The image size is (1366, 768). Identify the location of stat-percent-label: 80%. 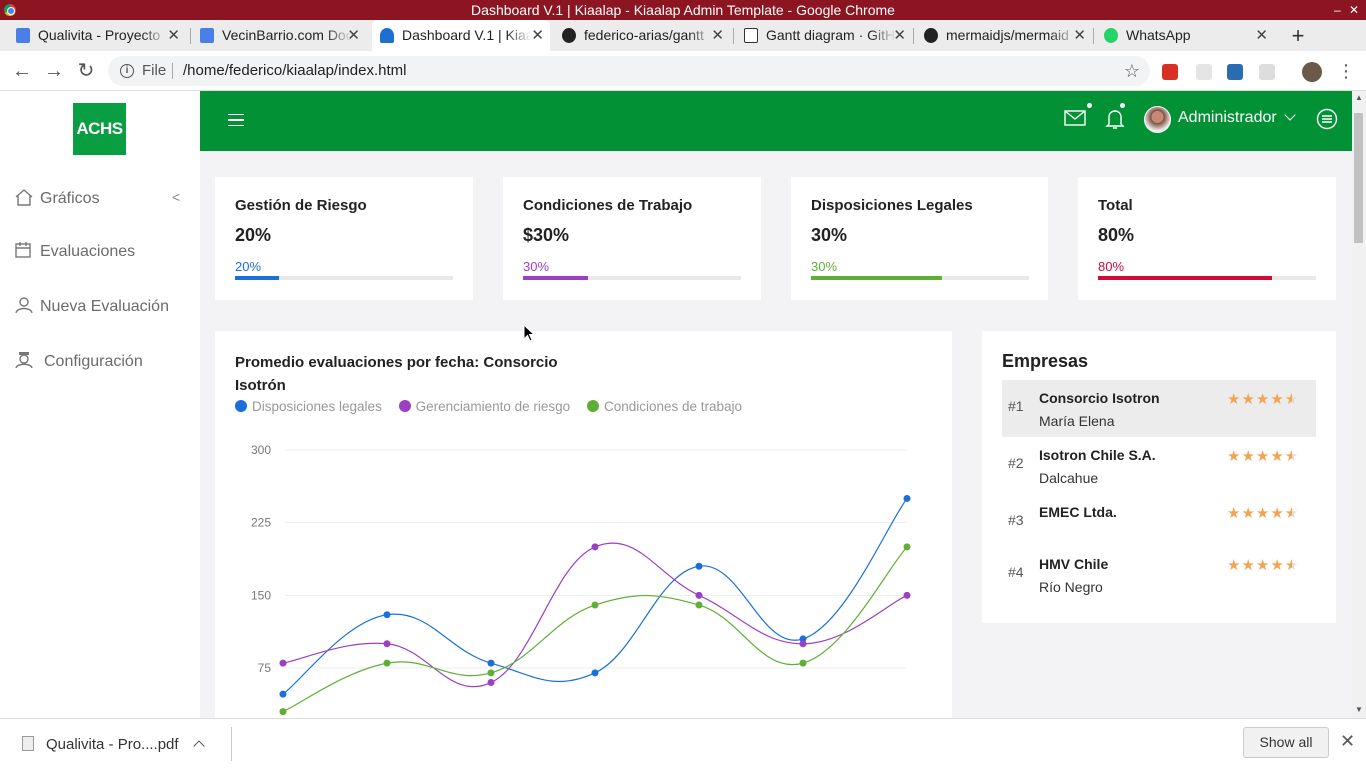
(1111, 266).